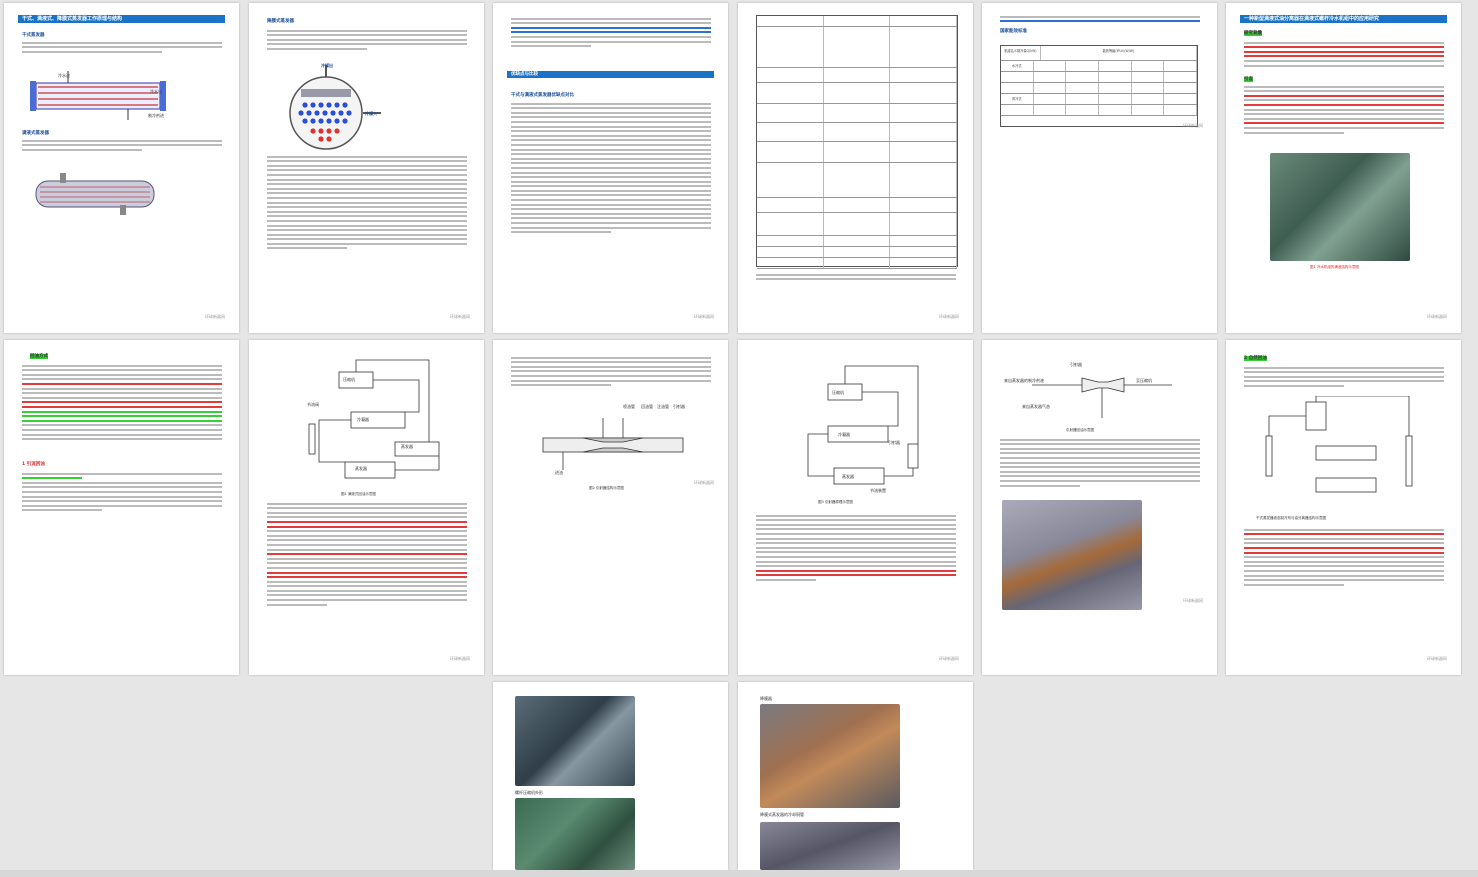 This screenshot has width=1478, height=877. I want to click on figure-caption: 图2 引射器结构示意图, so click(606, 488).